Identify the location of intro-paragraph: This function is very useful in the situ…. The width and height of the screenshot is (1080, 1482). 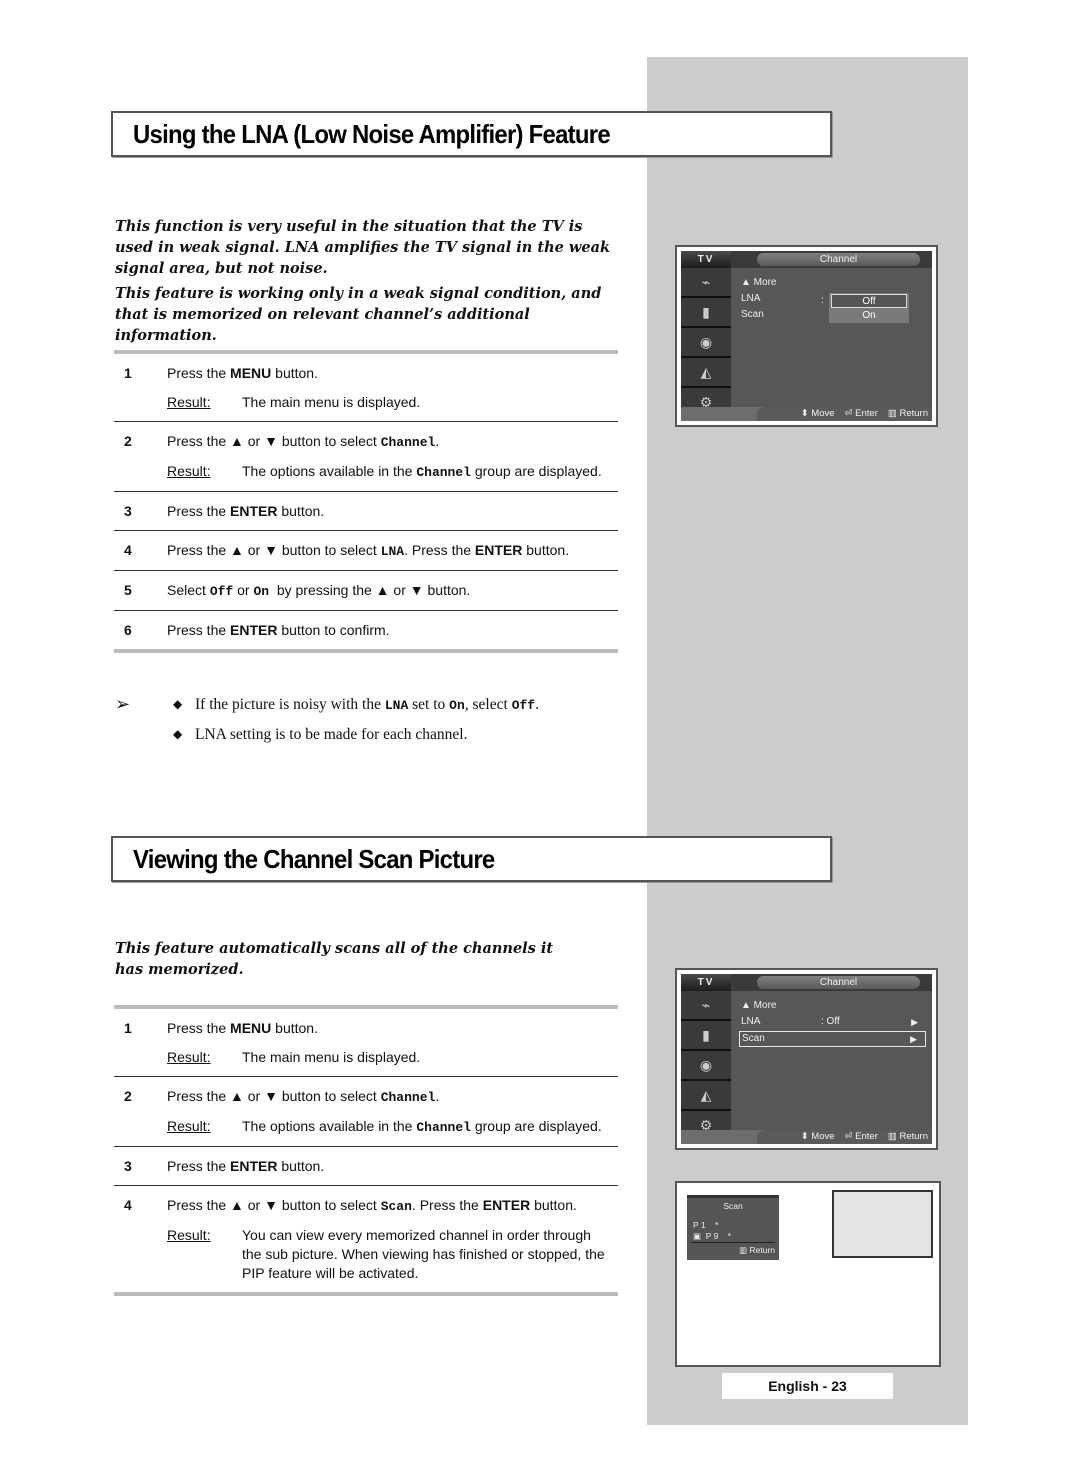
(363, 247).